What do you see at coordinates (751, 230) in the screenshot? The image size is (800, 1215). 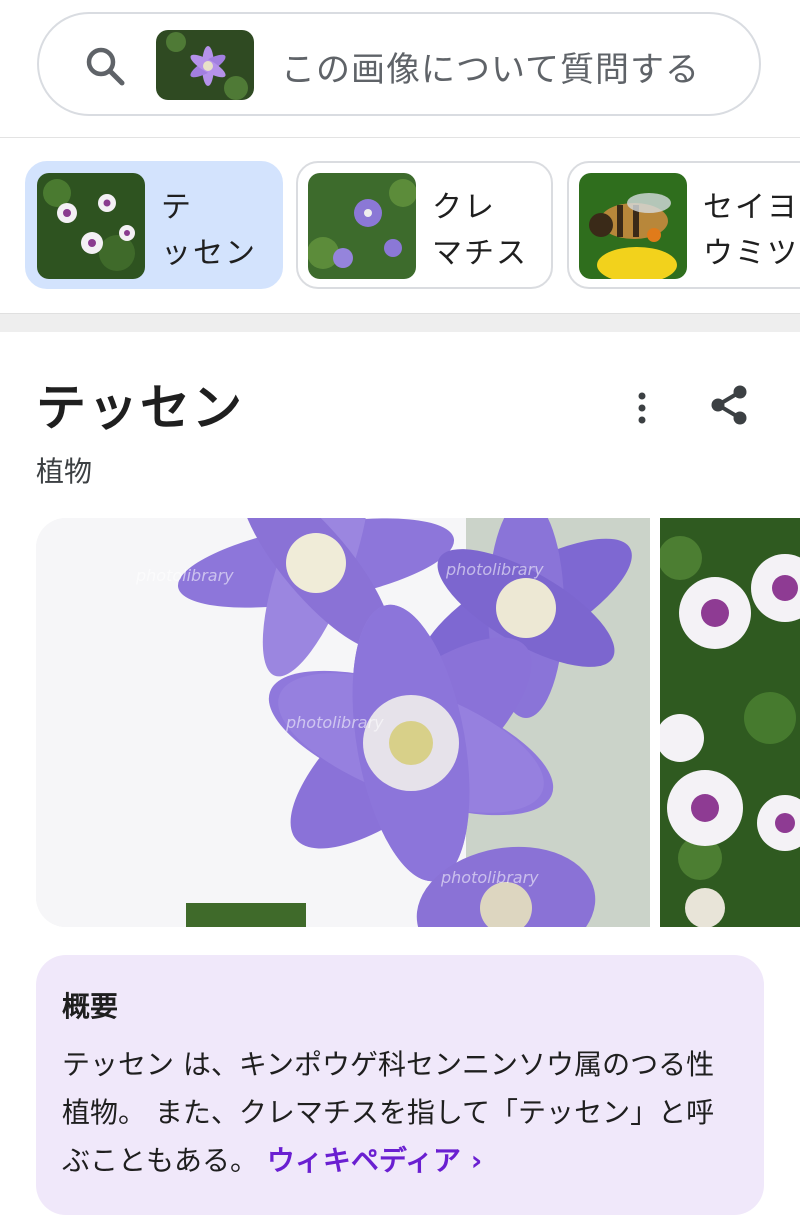 I see `chip-label: セイヨ ウミツ` at bounding box center [751, 230].